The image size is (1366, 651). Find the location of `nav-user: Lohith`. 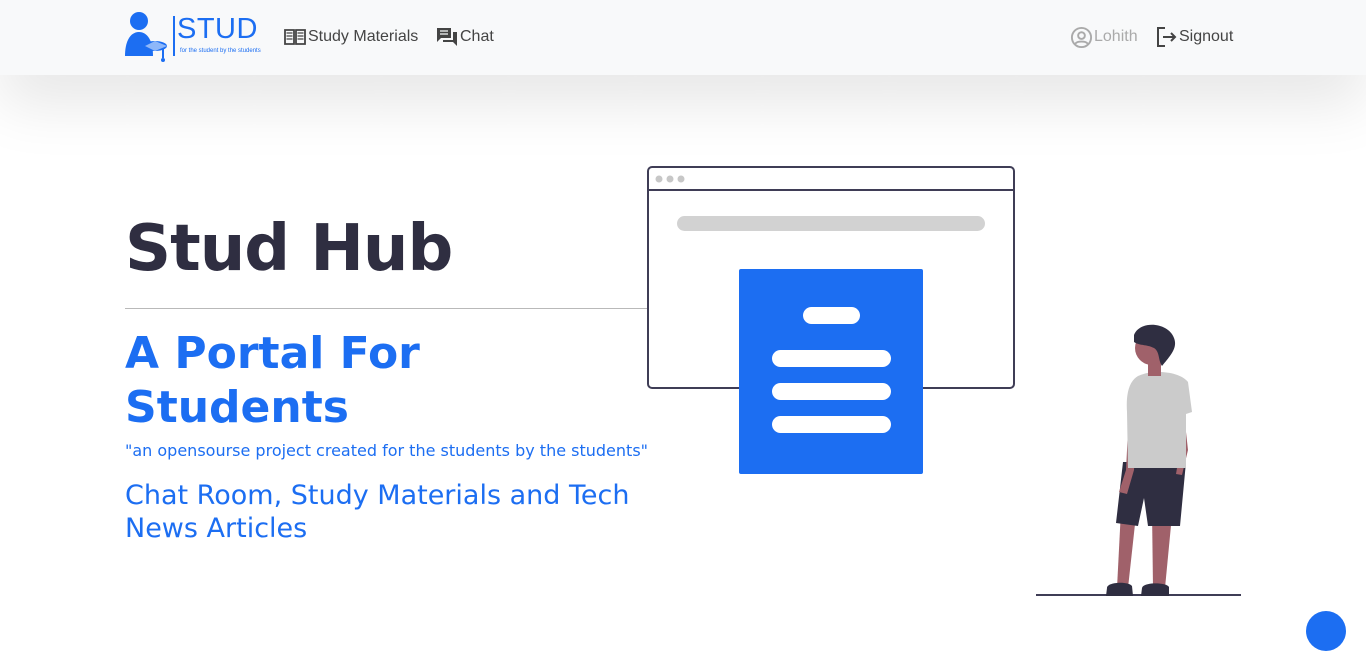

nav-user: Lohith is located at coordinates (1104, 37).